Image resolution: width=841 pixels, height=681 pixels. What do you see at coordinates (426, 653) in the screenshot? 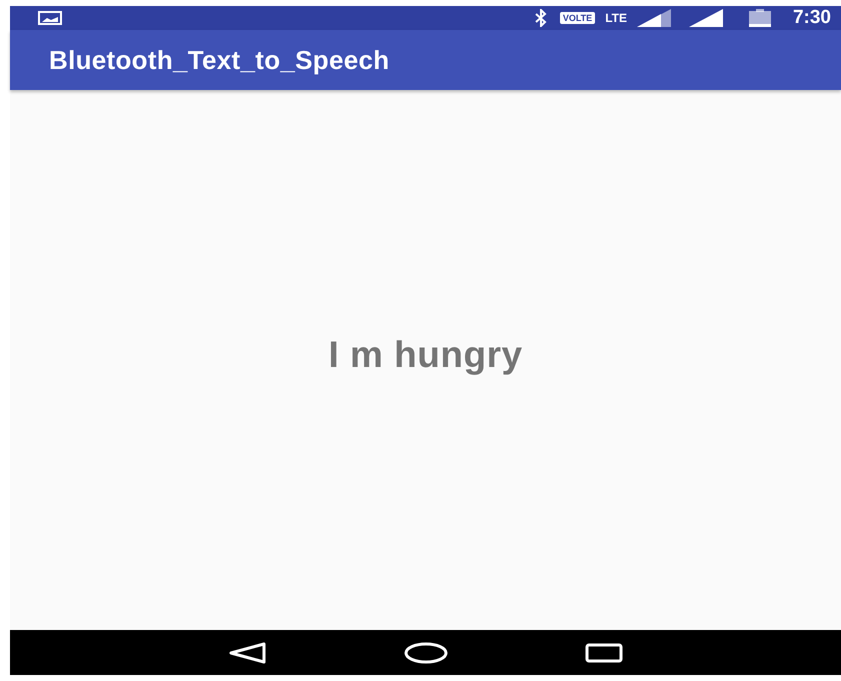
I see `home-button` at bounding box center [426, 653].